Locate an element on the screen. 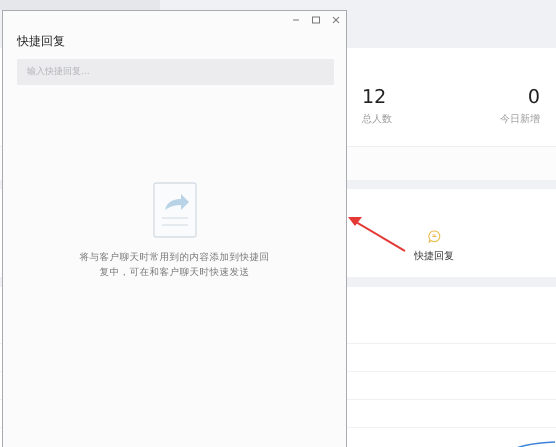 The height and width of the screenshot is (447, 556). empty-message: 将与客户聊天时常用到的内容添加到快捷回复中，可在和客户聊天时快速发送 is located at coordinates (175, 265).